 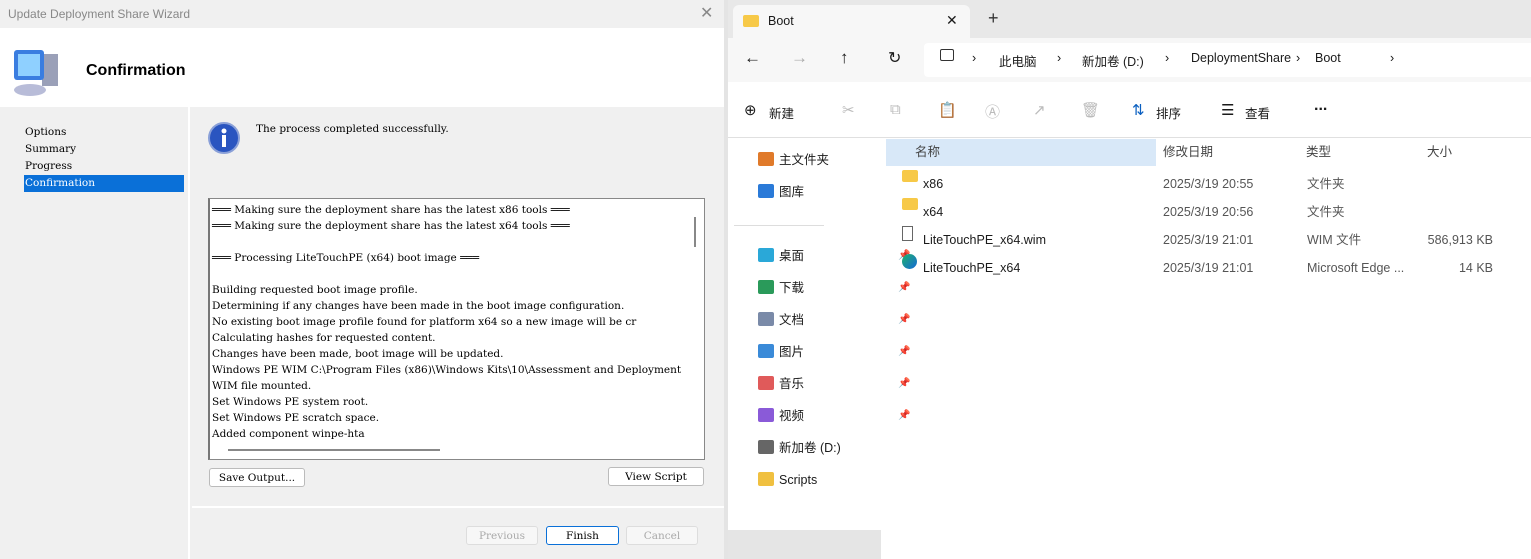 What do you see at coordinates (1208, 184) in the screenshot?
I see `file-date: 2025/3/19 20:55` at bounding box center [1208, 184].